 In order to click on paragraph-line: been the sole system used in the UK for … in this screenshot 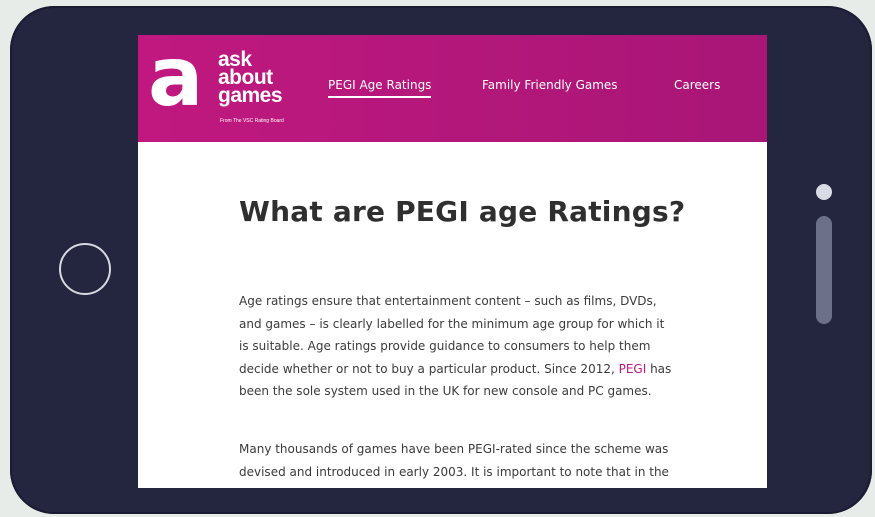, I will do `click(445, 391)`.